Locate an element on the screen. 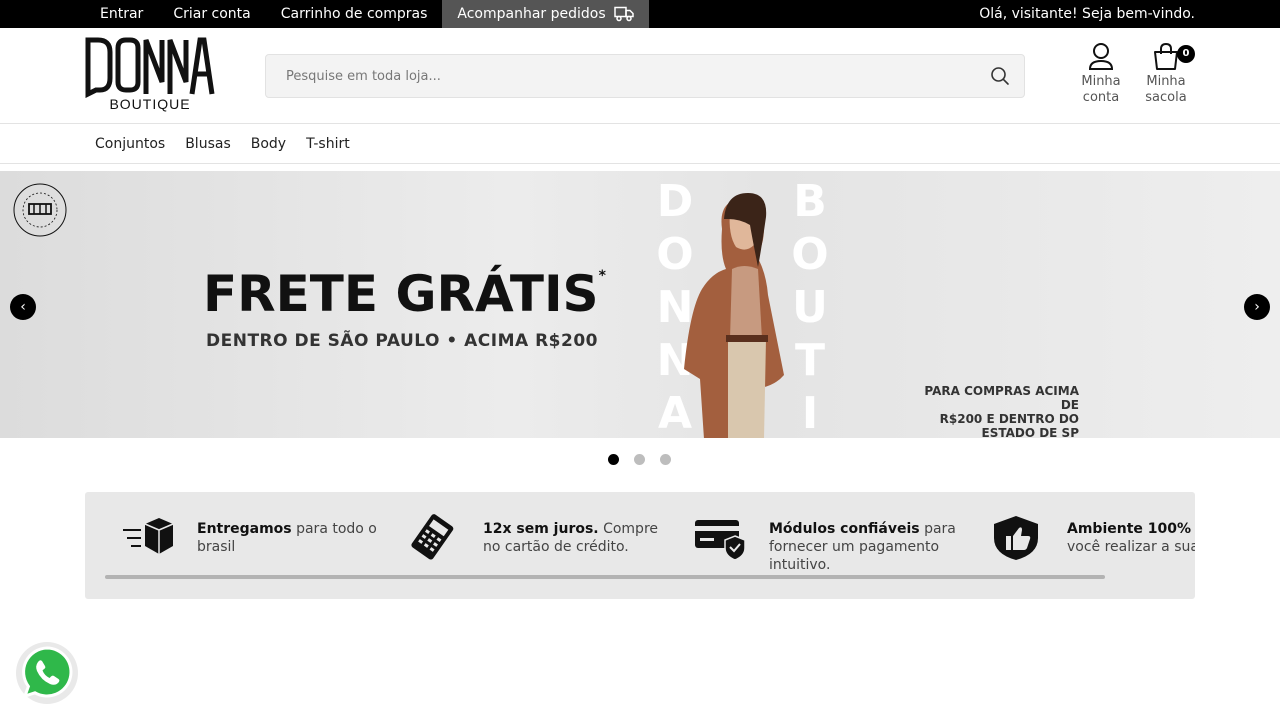 Image resolution: width=1280 pixels, height=720 pixels. logo-subtitle: BOUTIQUE is located at coordinates (150, 104).